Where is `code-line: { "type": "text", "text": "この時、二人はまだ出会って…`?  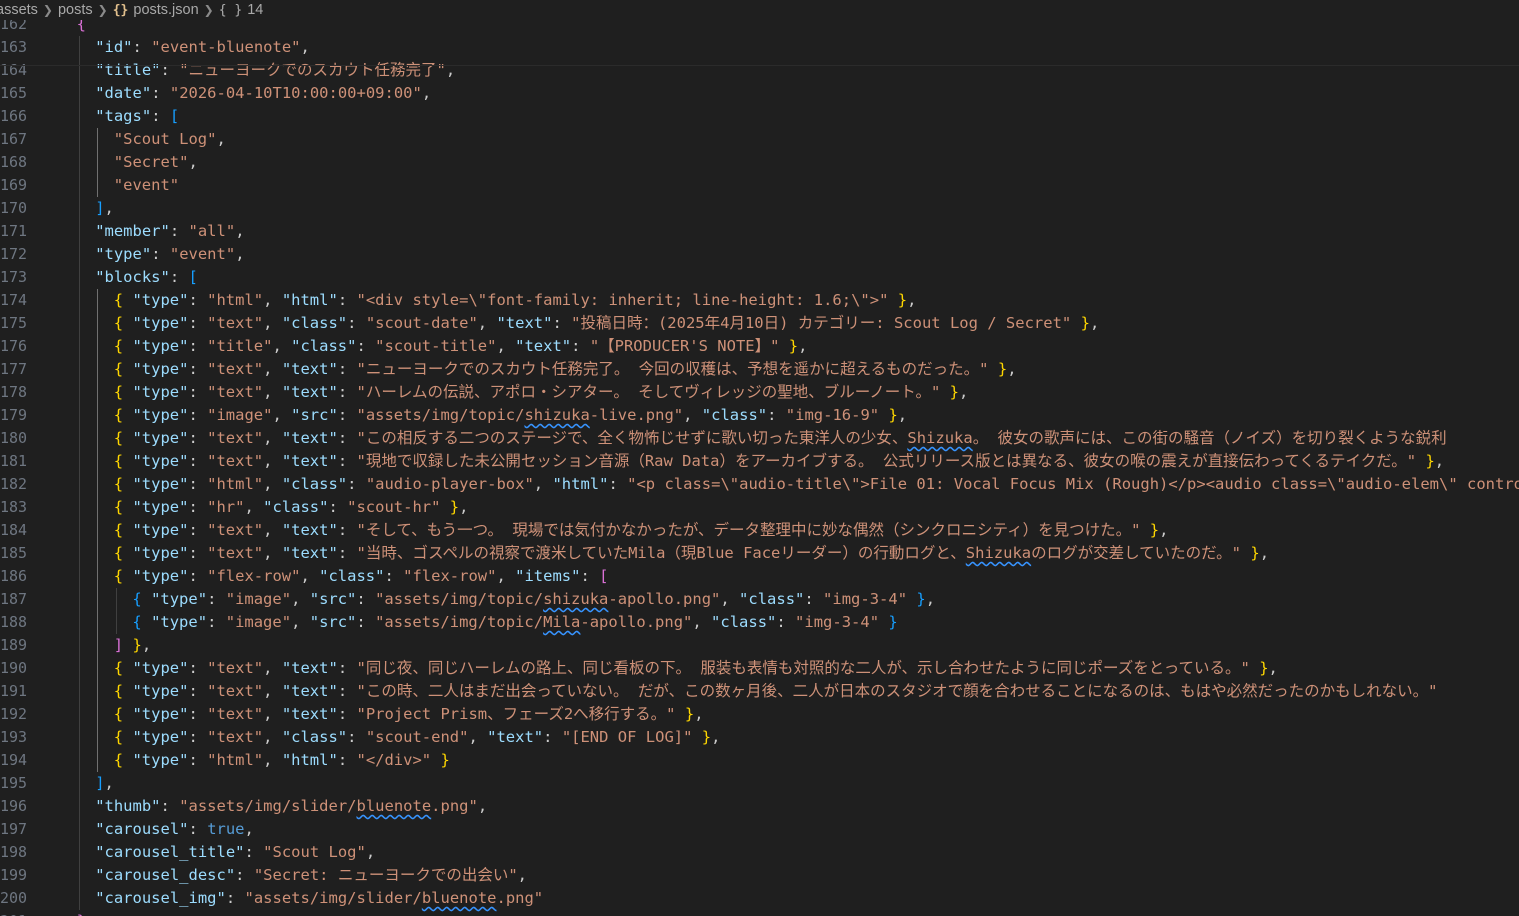 code-line: { "type": "text", "text": "この時、二人はまだ出会って… is located at coordinates (776, 691).